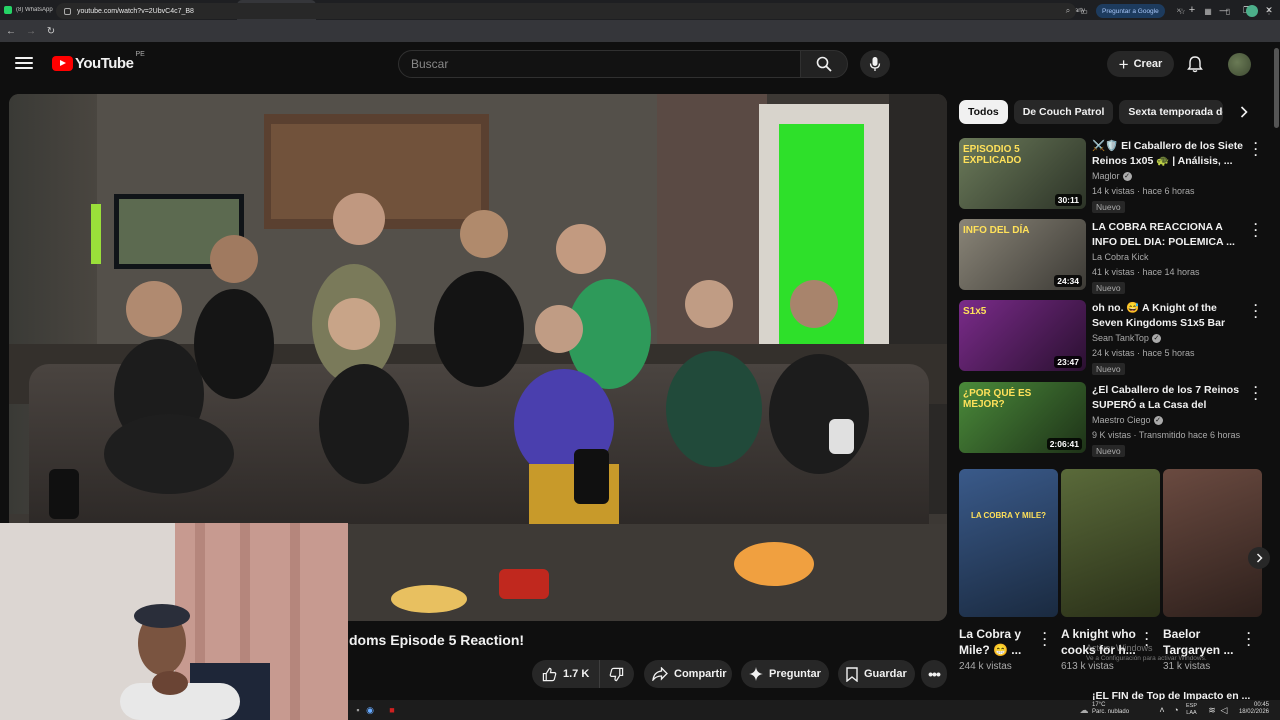 The image size is (1280, 720). I want to click on notifications-button, so click(1195, 64).